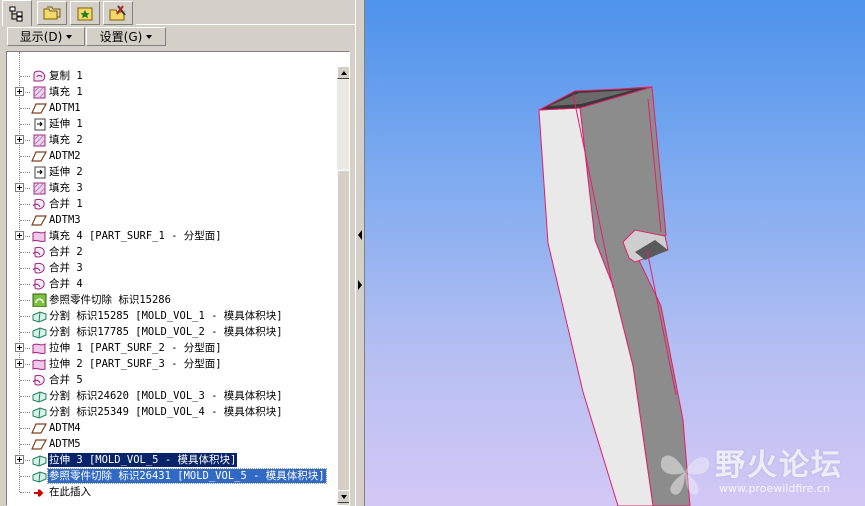  Describe the element at coordinates (170, 108) in the screenshot. I see `tree-row: ADTM1` at that location.